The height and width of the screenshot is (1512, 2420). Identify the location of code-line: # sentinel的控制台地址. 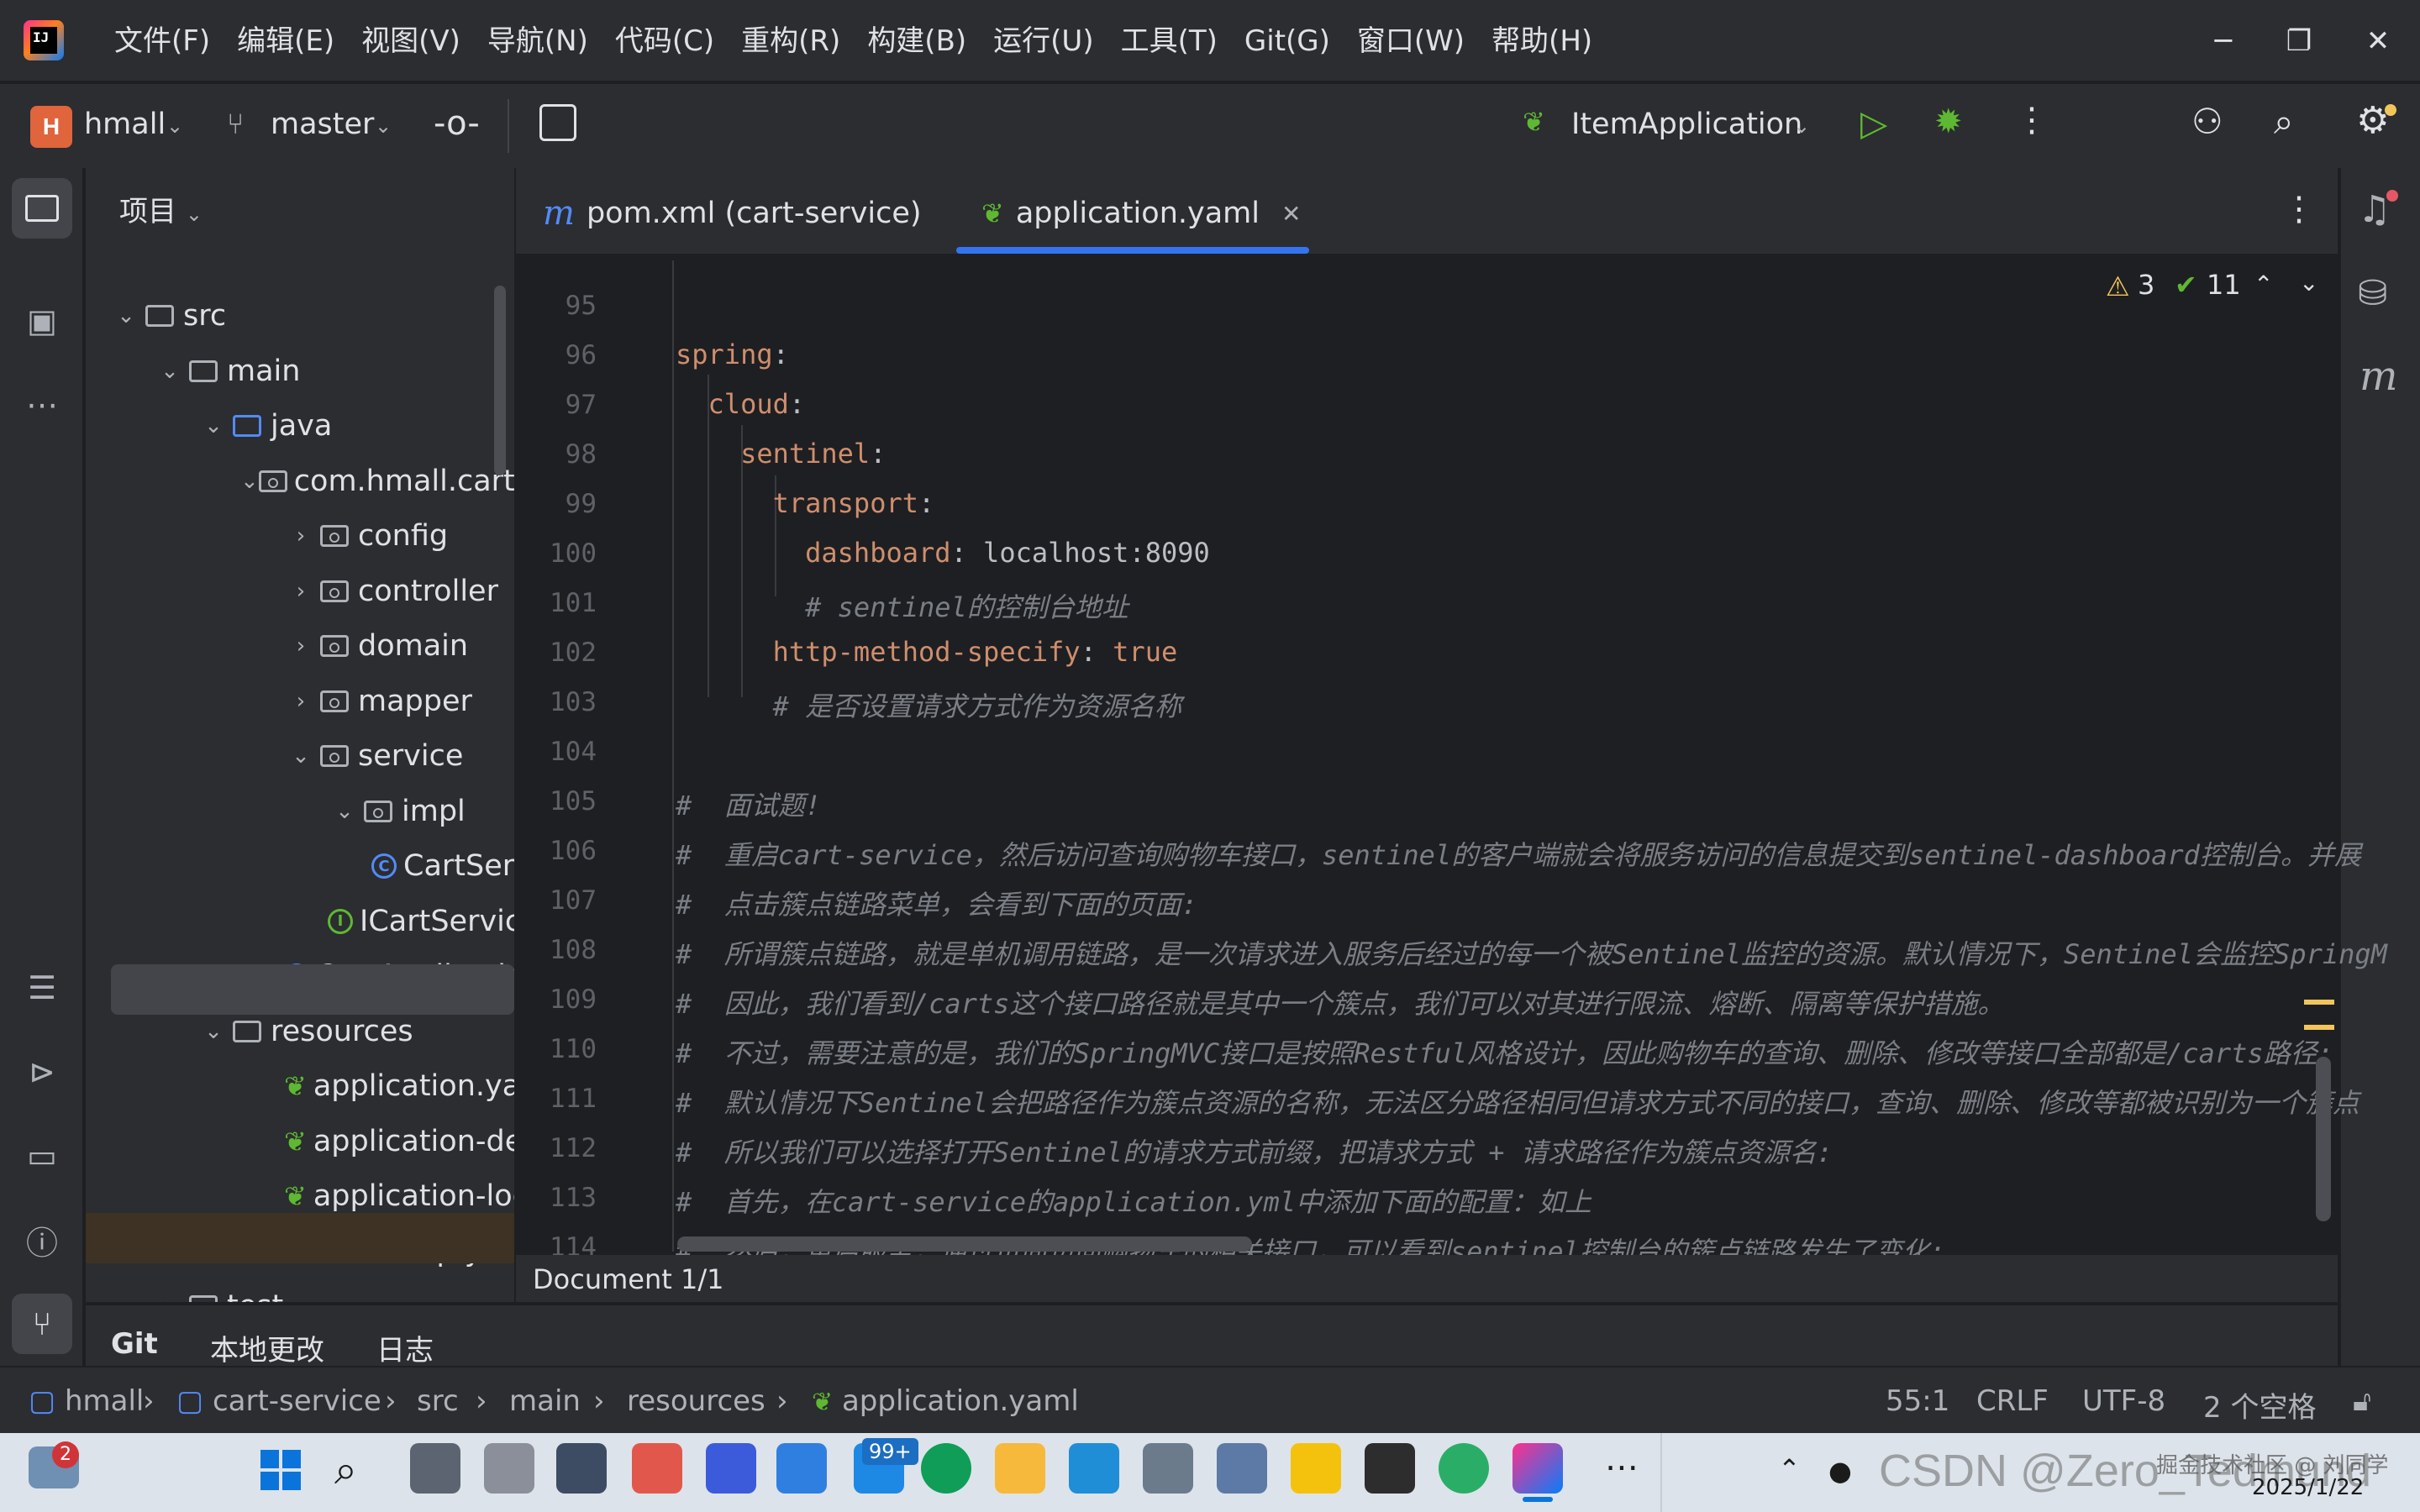
(902, 605).